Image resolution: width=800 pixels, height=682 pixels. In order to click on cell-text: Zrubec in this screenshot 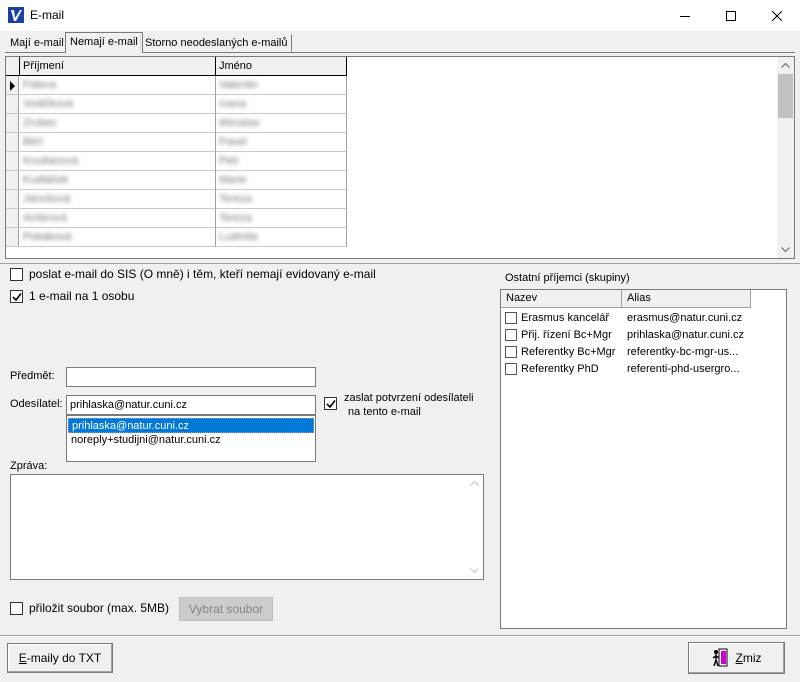, I will do `click(40, 123)`.